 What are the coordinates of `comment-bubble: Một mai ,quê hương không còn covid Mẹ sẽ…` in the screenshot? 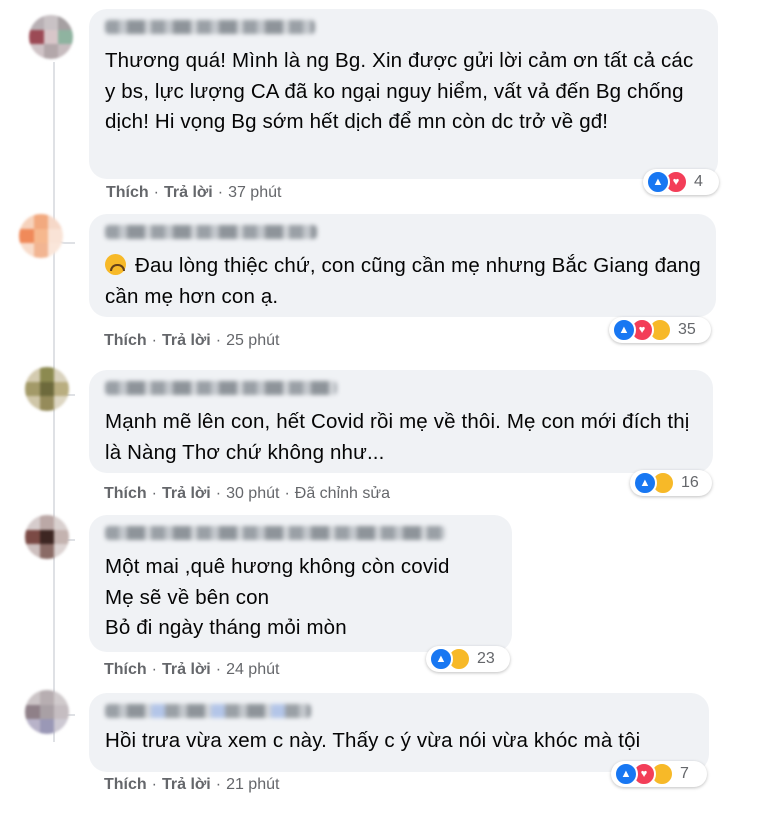 It's located at (300, 583).